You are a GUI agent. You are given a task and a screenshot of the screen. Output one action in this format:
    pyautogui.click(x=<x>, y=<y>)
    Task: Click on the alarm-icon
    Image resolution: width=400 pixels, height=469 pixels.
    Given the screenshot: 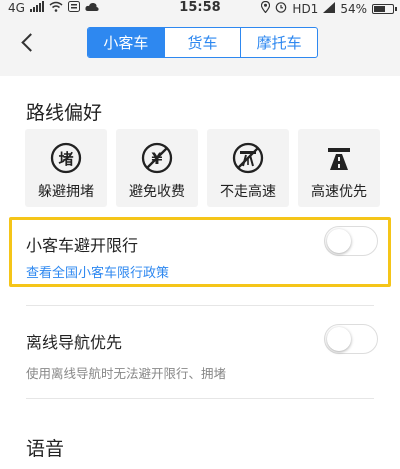 What is the action you would take?
    pyautogui.click(x=281, y=8)
    